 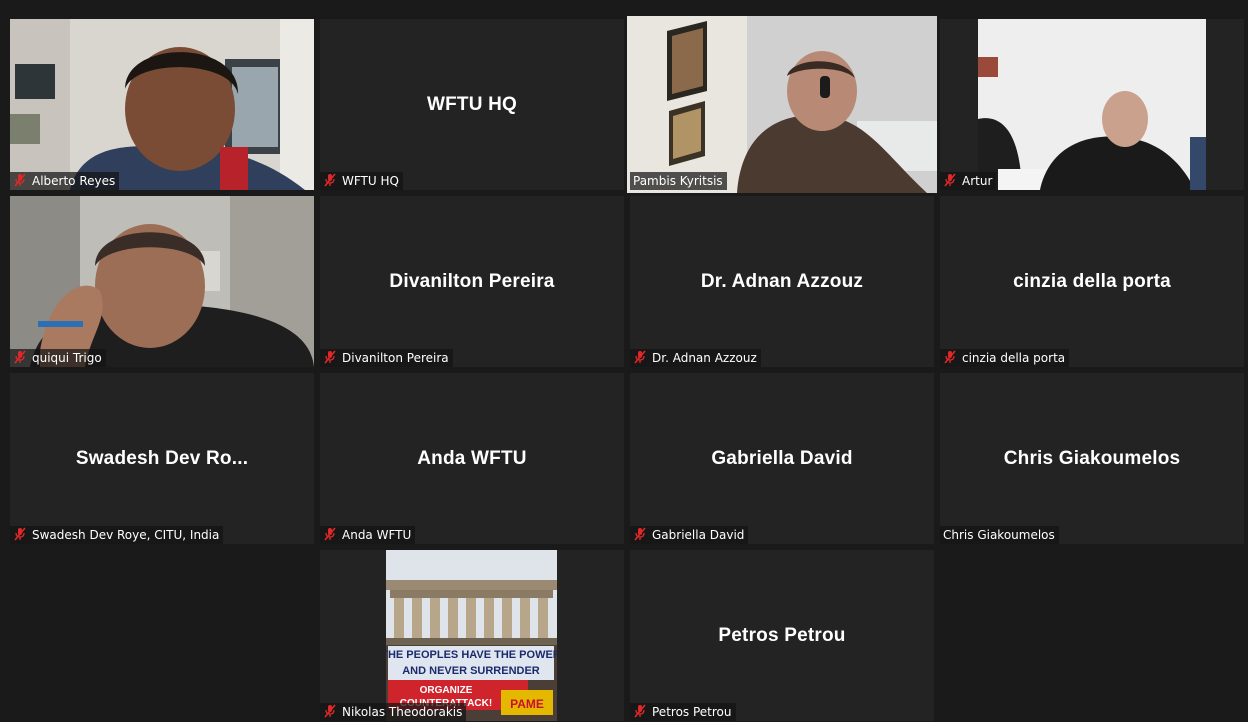 I want to click on participant-tile: quiqui Trigo, so click(x=162, y=281).